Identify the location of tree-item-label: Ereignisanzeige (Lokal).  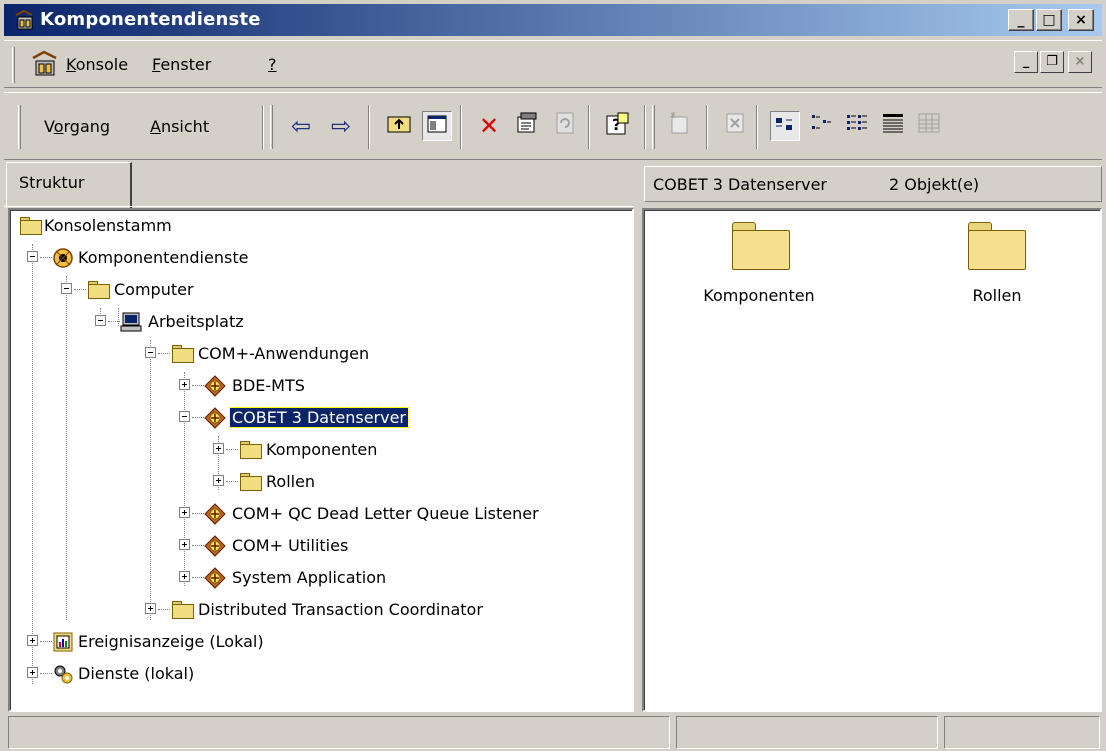
(171, 641).